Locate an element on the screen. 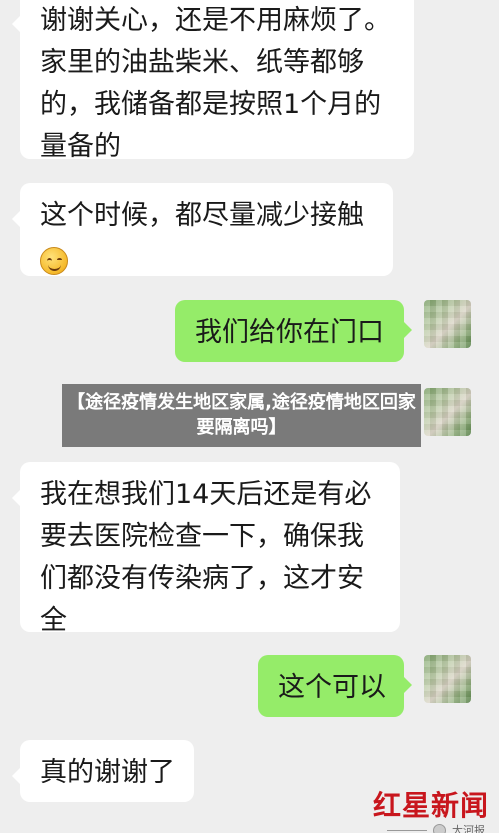 This screenshot has height=833, width=499. source-text: 大河报 is located at coordinates (468, 828).